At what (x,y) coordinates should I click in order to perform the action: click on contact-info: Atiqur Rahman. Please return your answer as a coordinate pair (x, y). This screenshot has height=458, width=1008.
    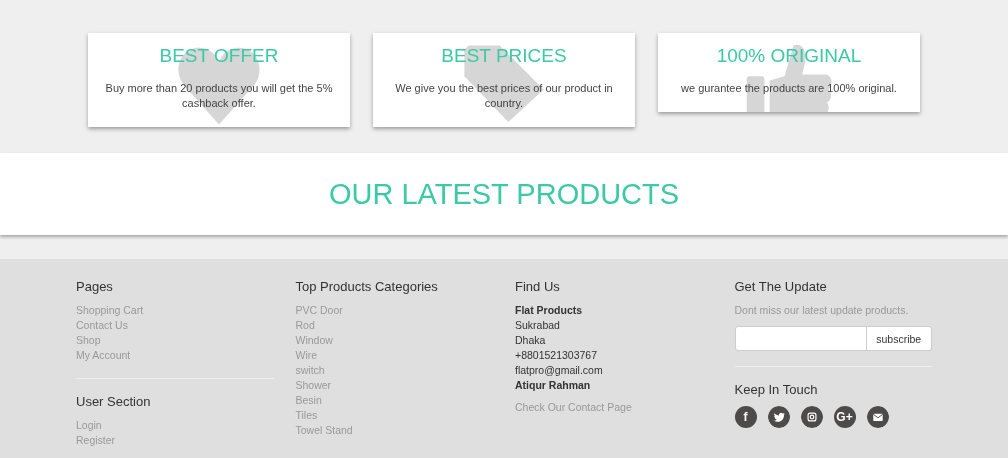
    Looking at the image, I should click on (553, 385).